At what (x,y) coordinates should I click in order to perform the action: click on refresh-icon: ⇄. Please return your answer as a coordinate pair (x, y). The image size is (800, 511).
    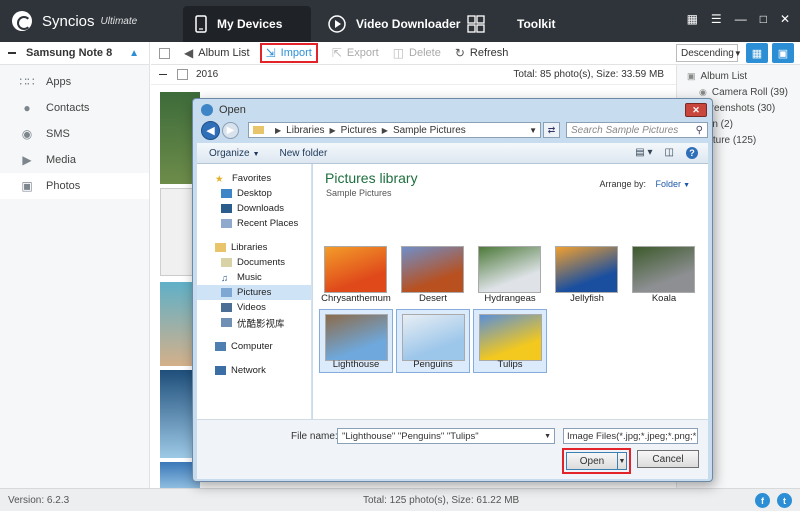
    Looking at the image, I should click on (551, 129).